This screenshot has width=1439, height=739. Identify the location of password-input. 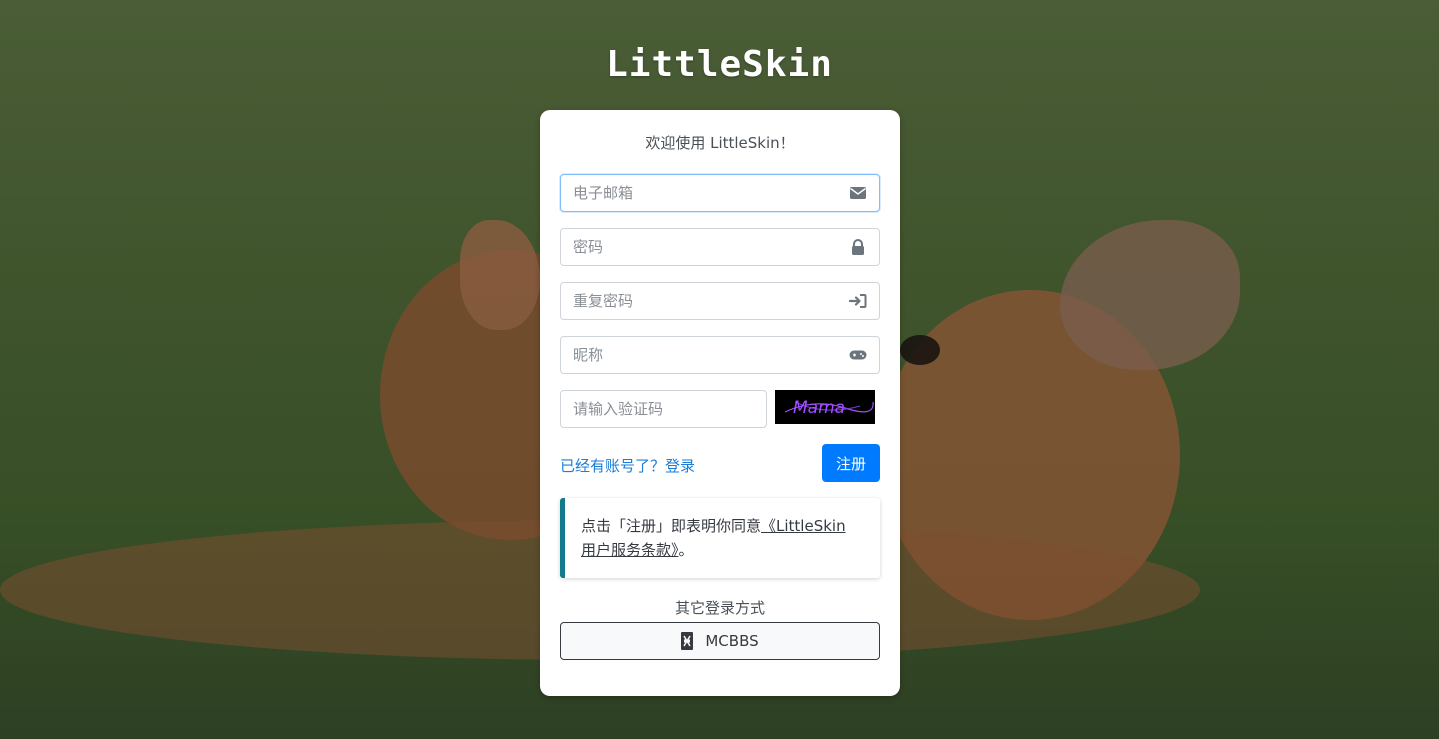
(702, 247).